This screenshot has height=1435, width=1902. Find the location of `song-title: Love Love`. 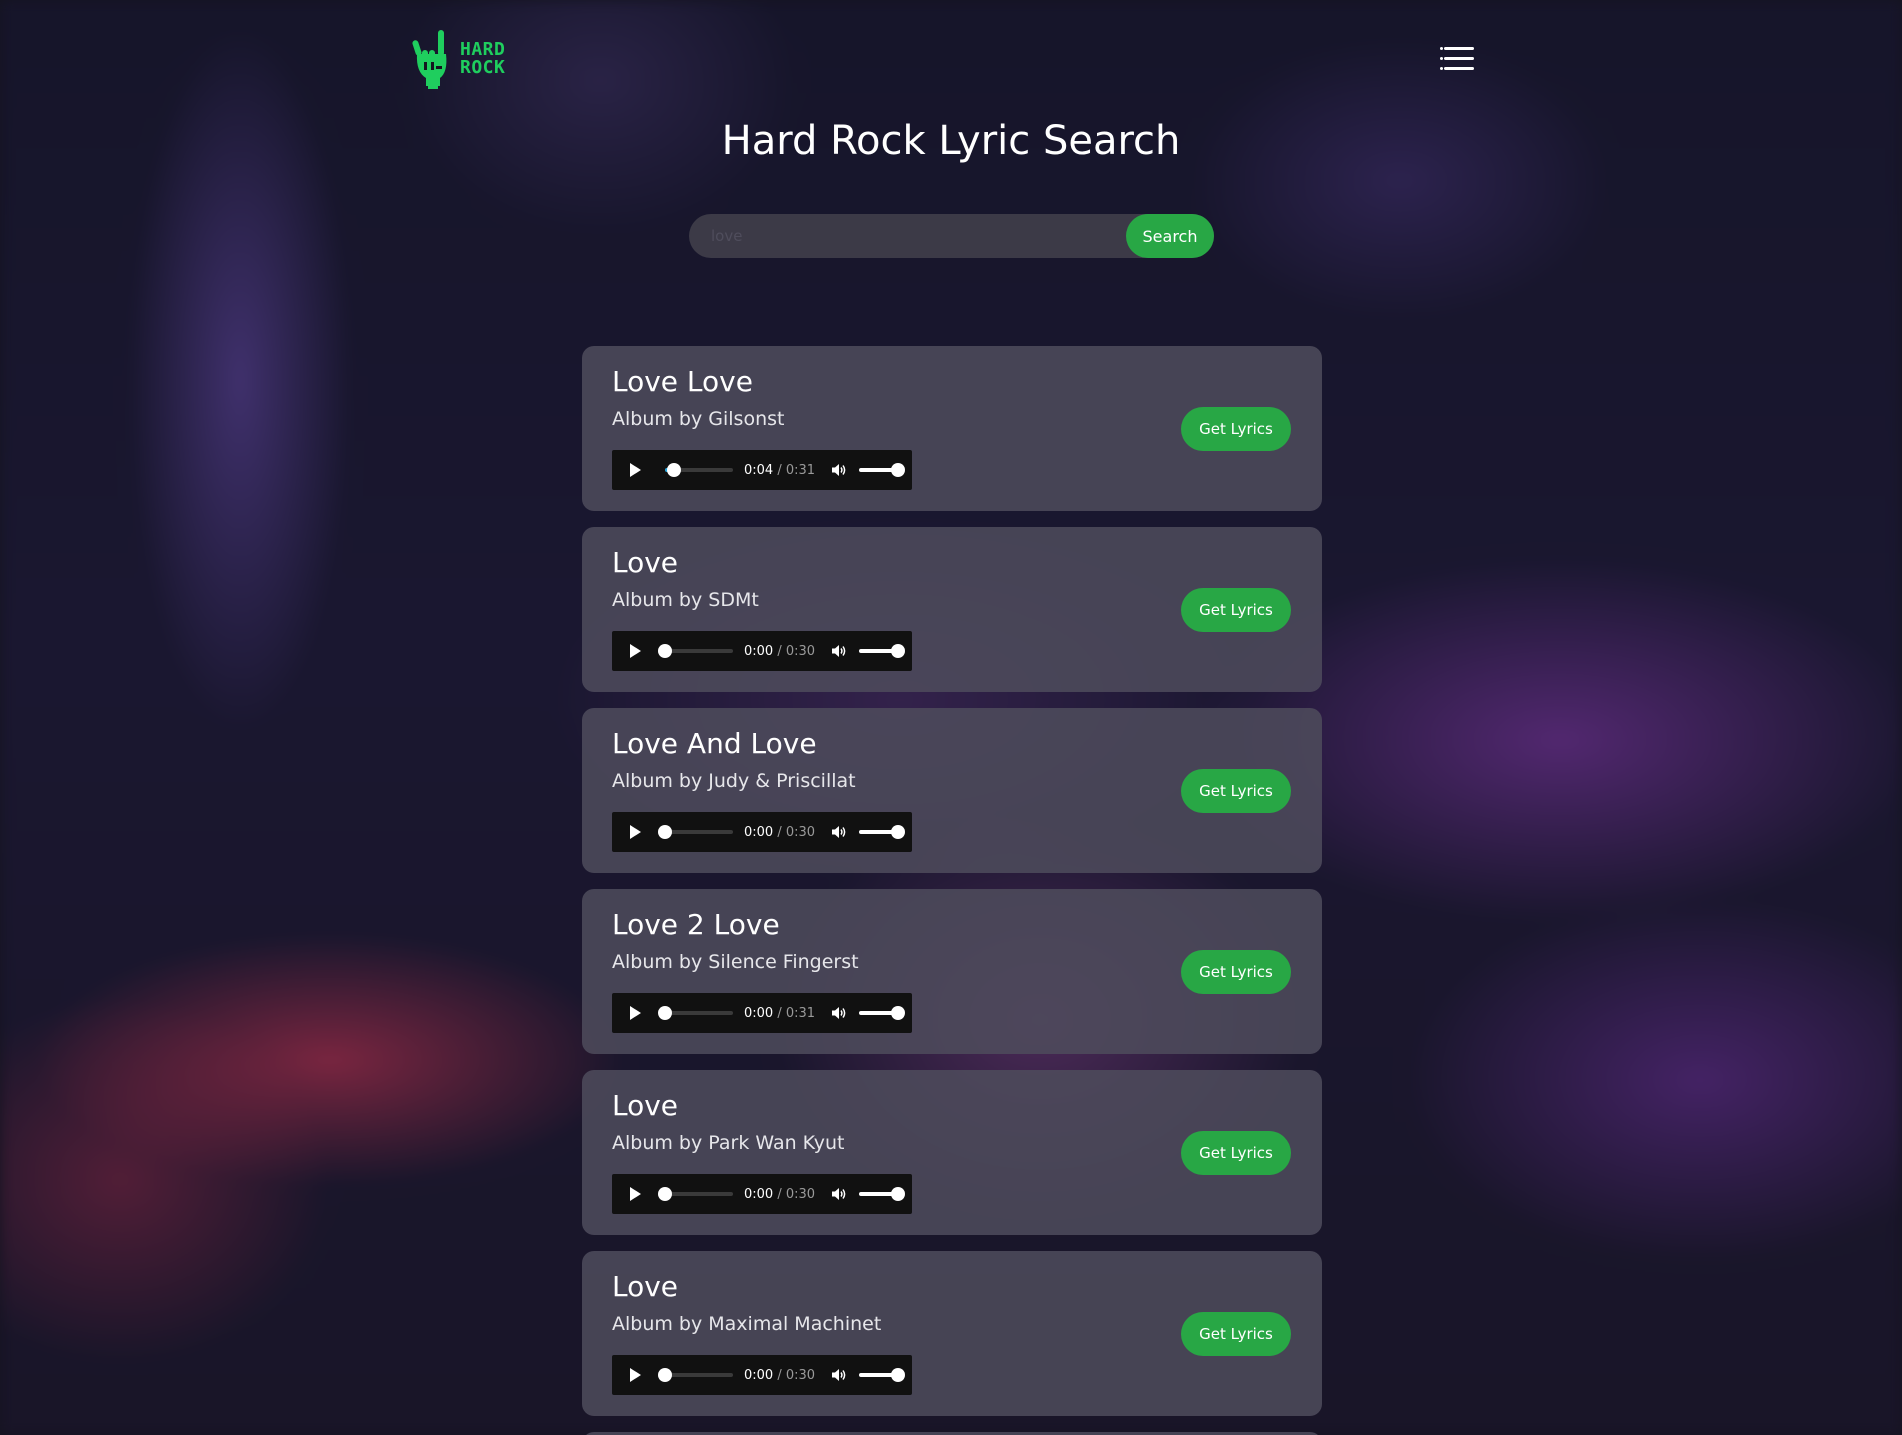

song-title: Love Love is located at coordinates (682, 381).